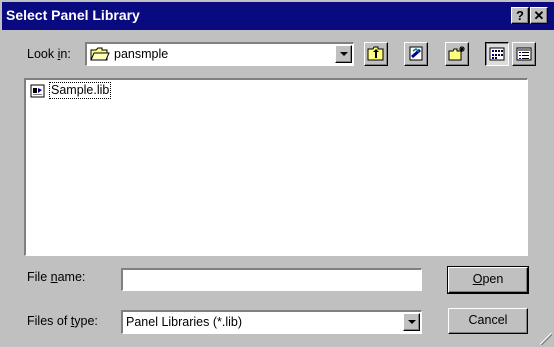 The height and width of the screenshot is (347, 554). What do you see at coordinates (278, 16) in the screenshot?
I see `title-bar: Select Panel Library ? ✕` at bounding box center [278, 16].